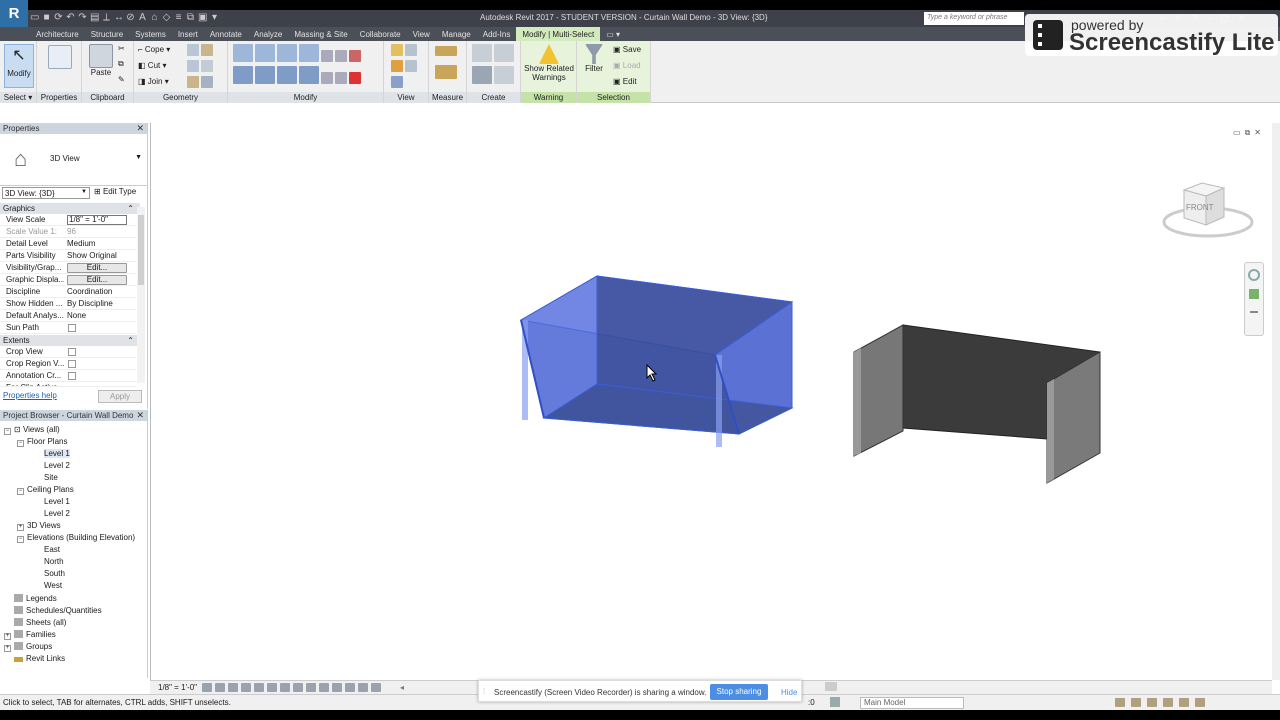 This screenshot has width=1280, height=720. What do you see at coordinates (121, 79) in the screenshot?
I see `match-type-icon: ✎` at bounding box center [121, 79].